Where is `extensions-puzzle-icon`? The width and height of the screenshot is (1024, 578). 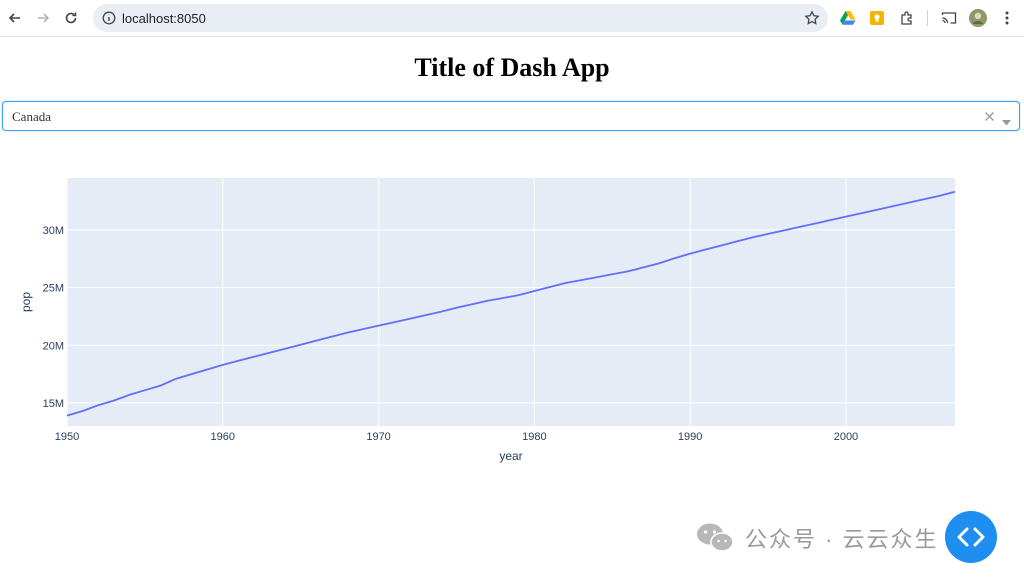
extensions-puzzle-icon is located at coordinates (907, 18).